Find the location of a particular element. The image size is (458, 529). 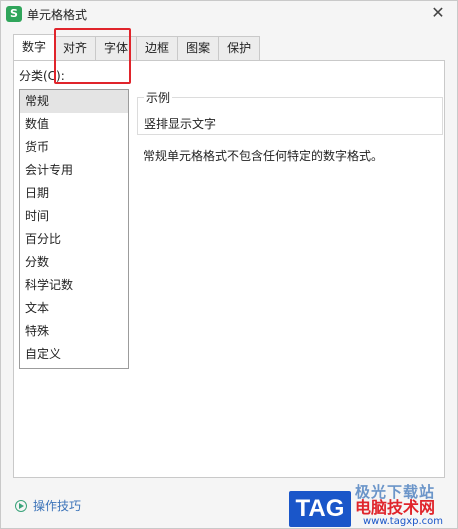

category-item-text: 文本 is located at coordinates (74, 308).